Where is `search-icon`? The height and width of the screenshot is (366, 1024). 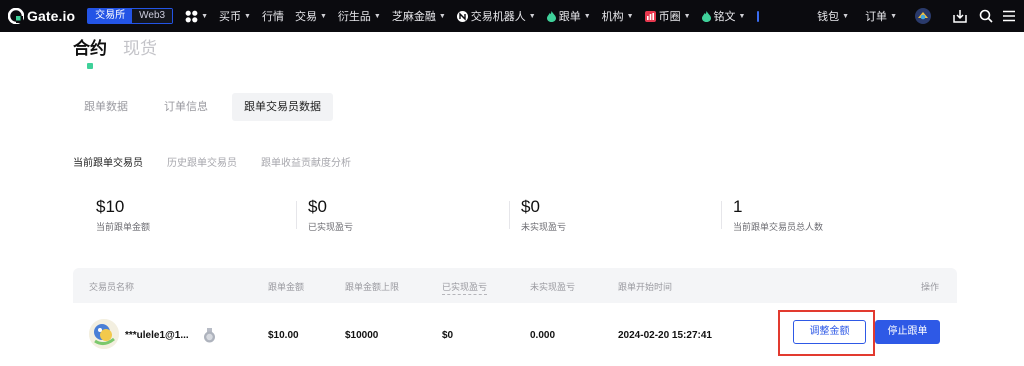
search-icon is located at coordinates (986, 16).